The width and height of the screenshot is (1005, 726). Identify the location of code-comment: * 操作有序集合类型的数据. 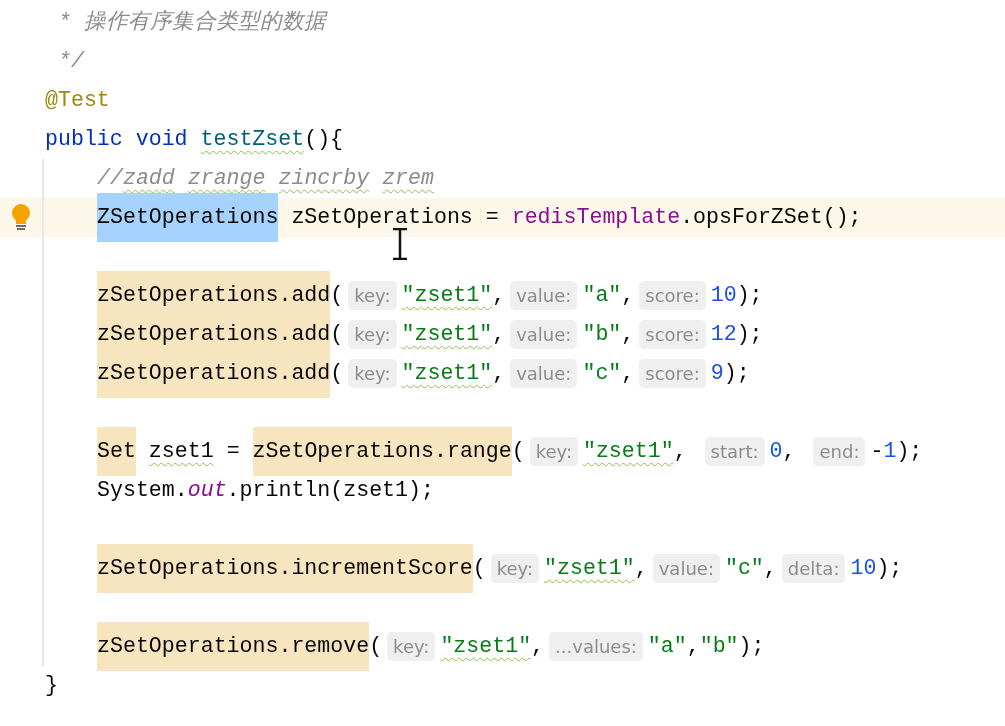
(191, 22).